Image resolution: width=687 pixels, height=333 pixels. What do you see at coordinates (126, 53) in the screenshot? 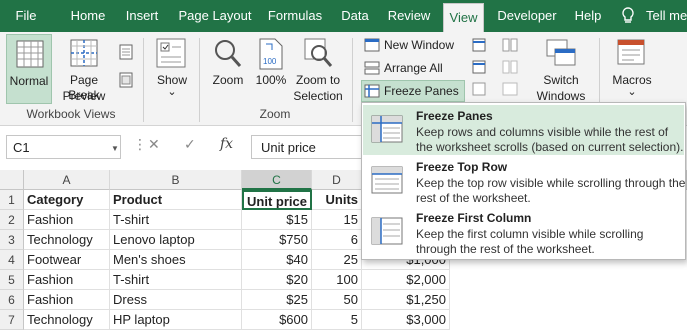
I see `page-layout-view-icon` at bounding box center [126, 53].